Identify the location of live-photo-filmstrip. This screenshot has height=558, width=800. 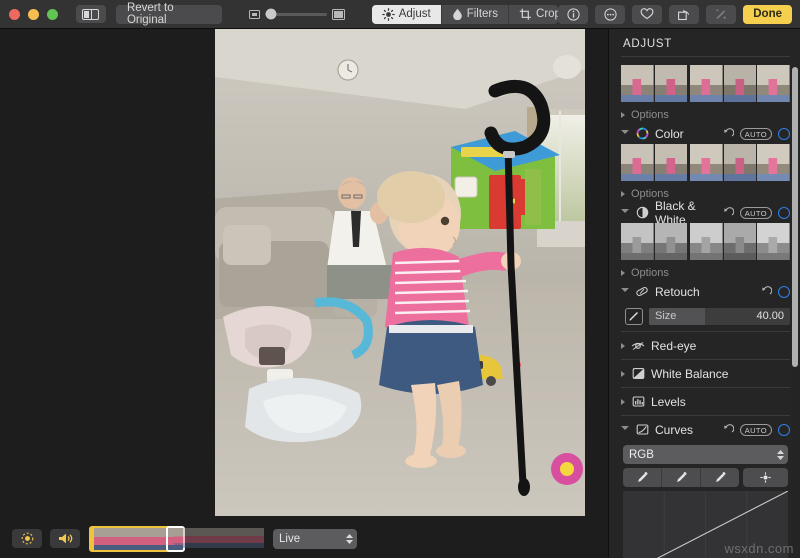
(176, 538).